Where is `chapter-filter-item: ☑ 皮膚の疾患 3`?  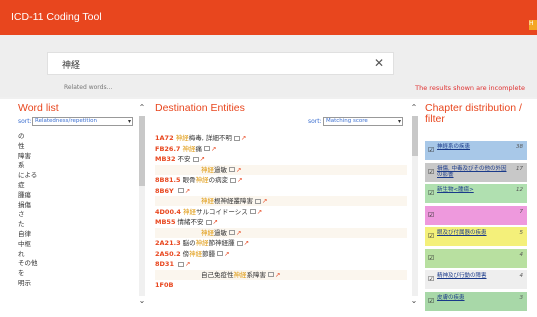
chapter-filter-item: ☑ 皮膚の疾患 3 is located at coordinates (476, 301).